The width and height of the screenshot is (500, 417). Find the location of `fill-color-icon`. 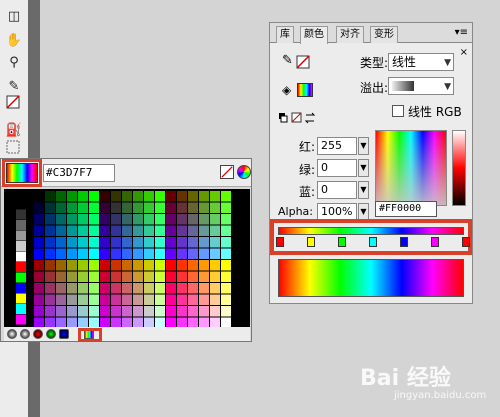

fill-color-icon is located at coordinates (305, 90).